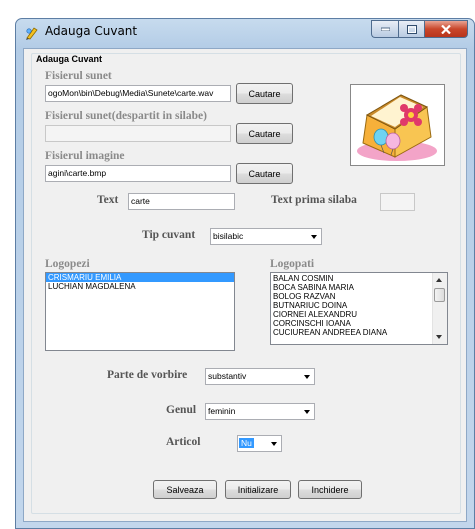 The height and width of the screenshot is (529, 475). Describe the element at coordinates (147, 375) in the screenshot. I see `part-of-speech-label: Parte de vorbire` at that location.